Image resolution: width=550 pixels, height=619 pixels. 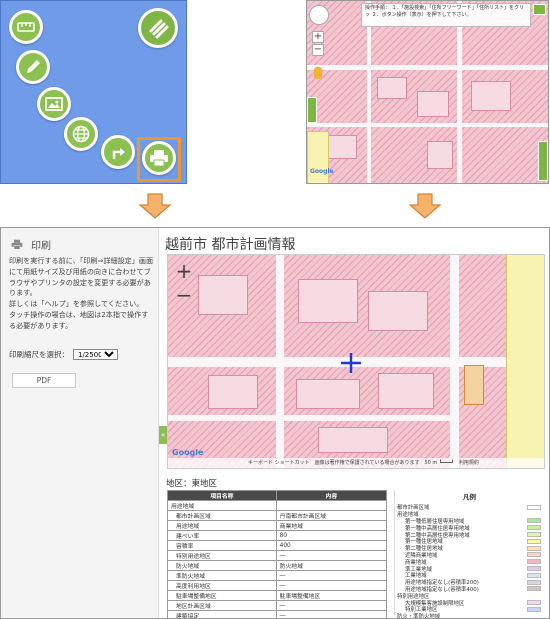 What do you see at coordinates (474, 385) in the screenshot?
I see `map-zone-orange` at bounding box center [474, 385].